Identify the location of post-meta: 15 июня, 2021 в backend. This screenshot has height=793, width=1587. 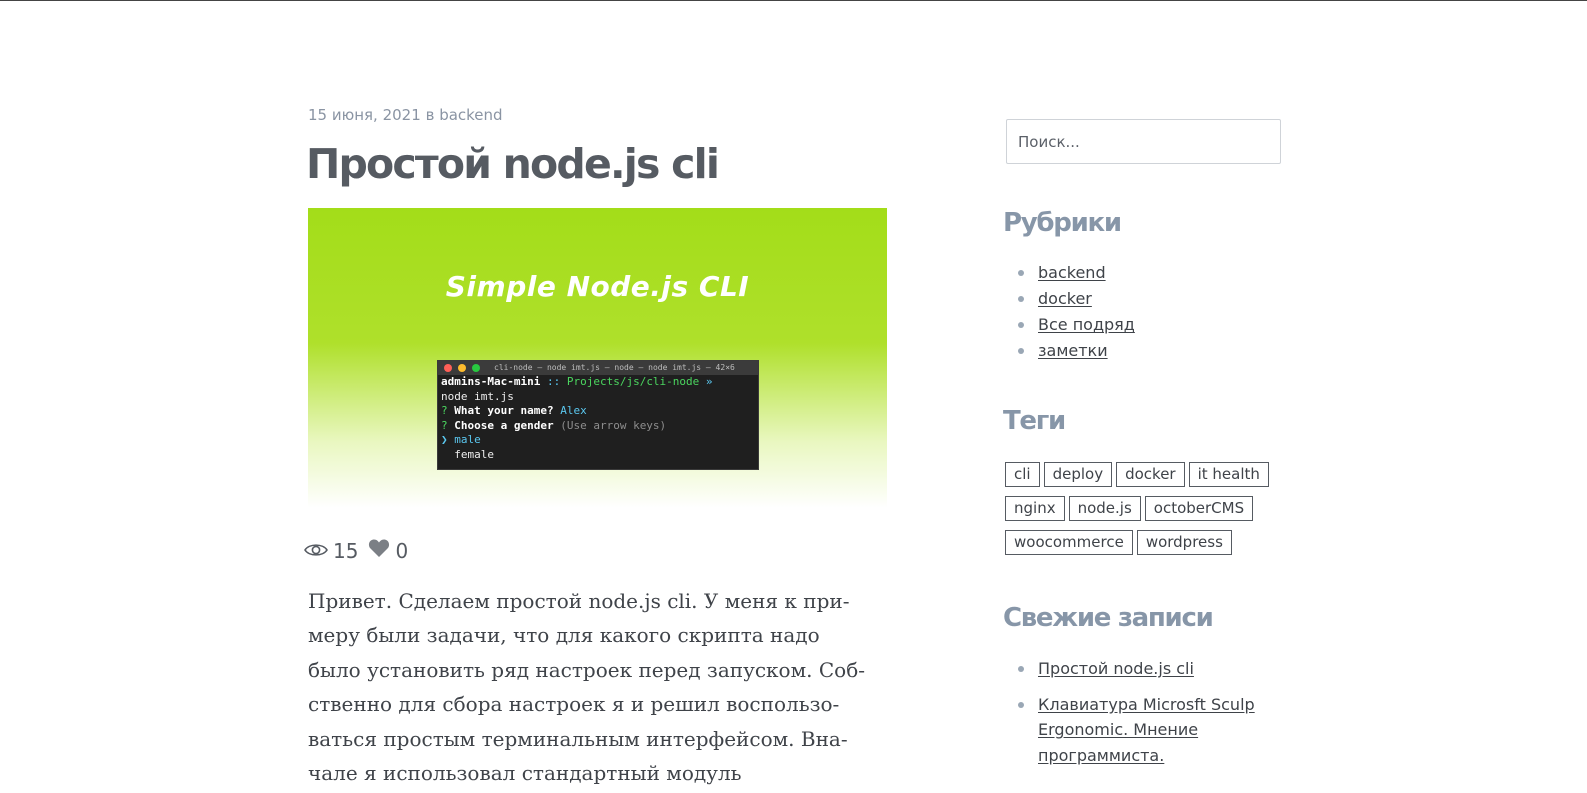
(405, 115).